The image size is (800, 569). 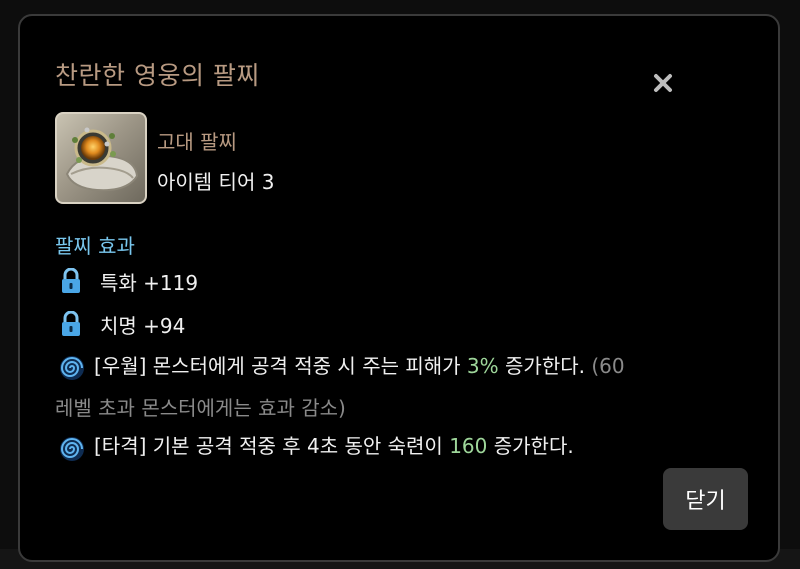 What do you see at coordinates (705, 499) in the screenshot?
I see `close-button: 닫기` at bounding box center [705, 499].